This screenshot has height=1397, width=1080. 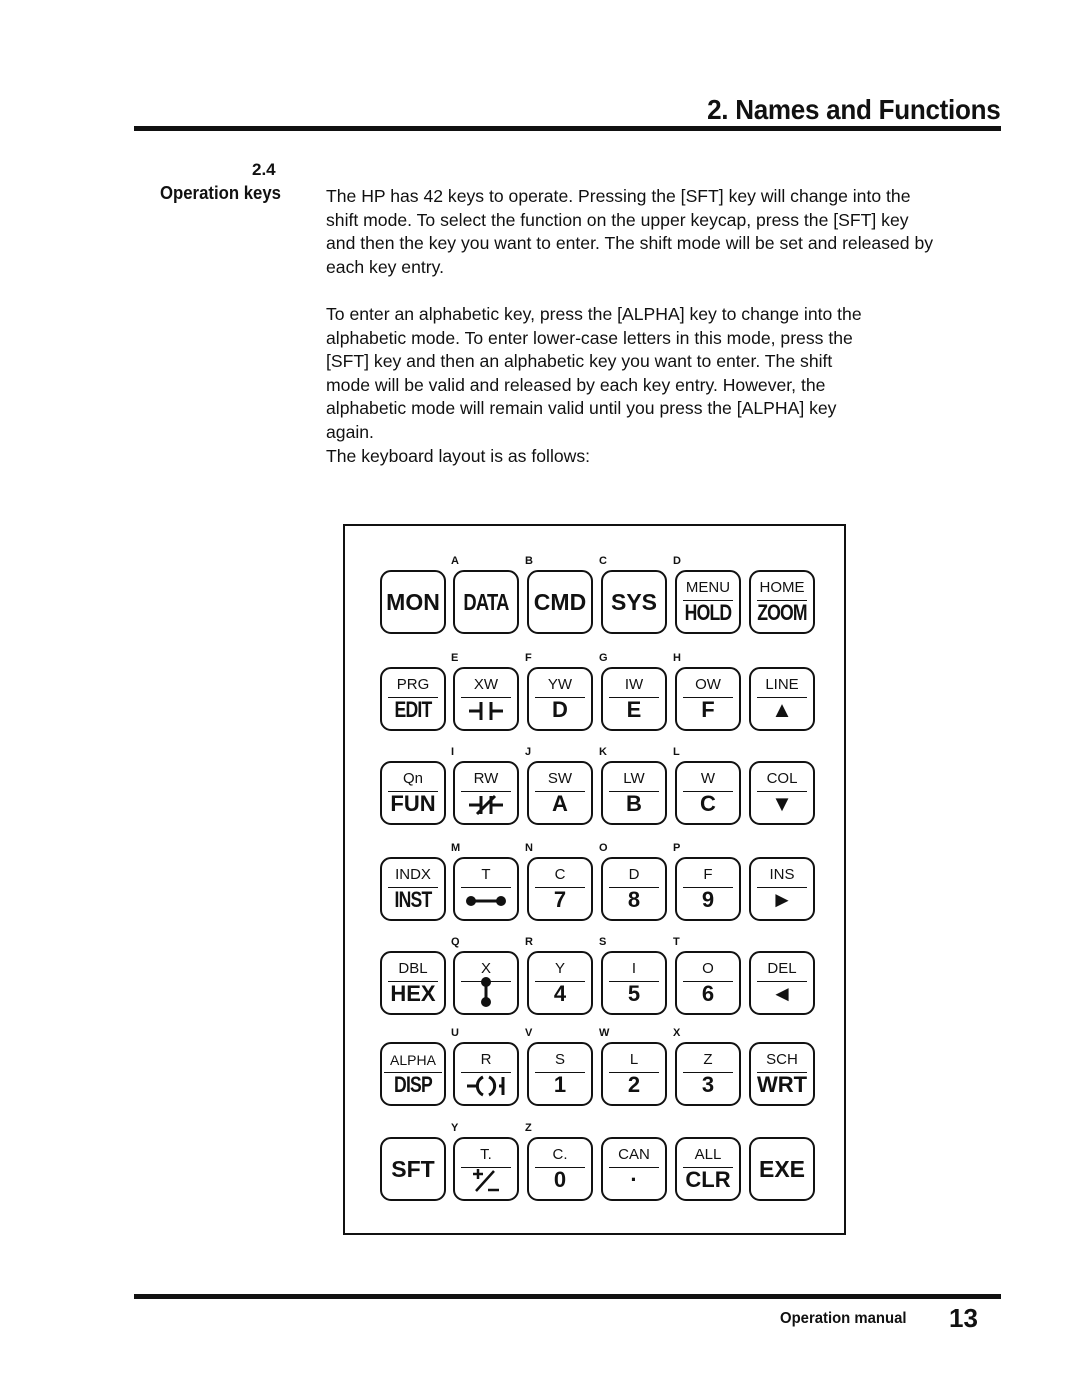 What do you see at coordinates (782, 612) in the screenshot?
I see `key-lower-label: ZOOM` at bounding box center [782, 612].